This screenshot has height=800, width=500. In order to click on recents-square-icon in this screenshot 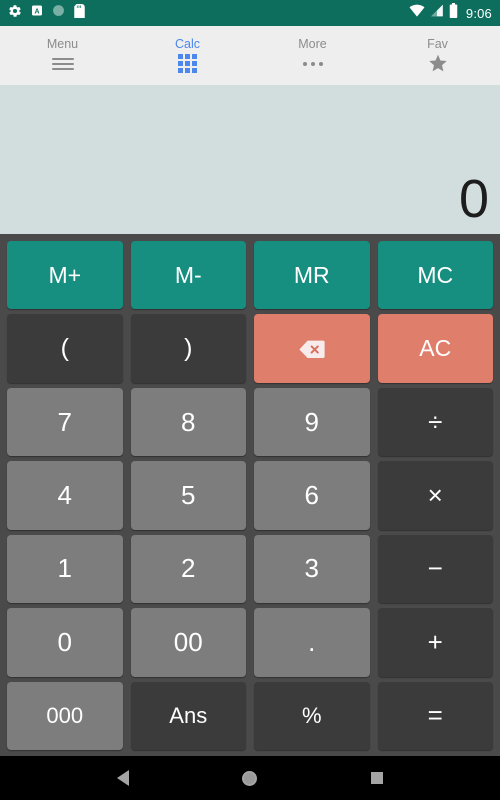, I will do `click(376, 778)`.